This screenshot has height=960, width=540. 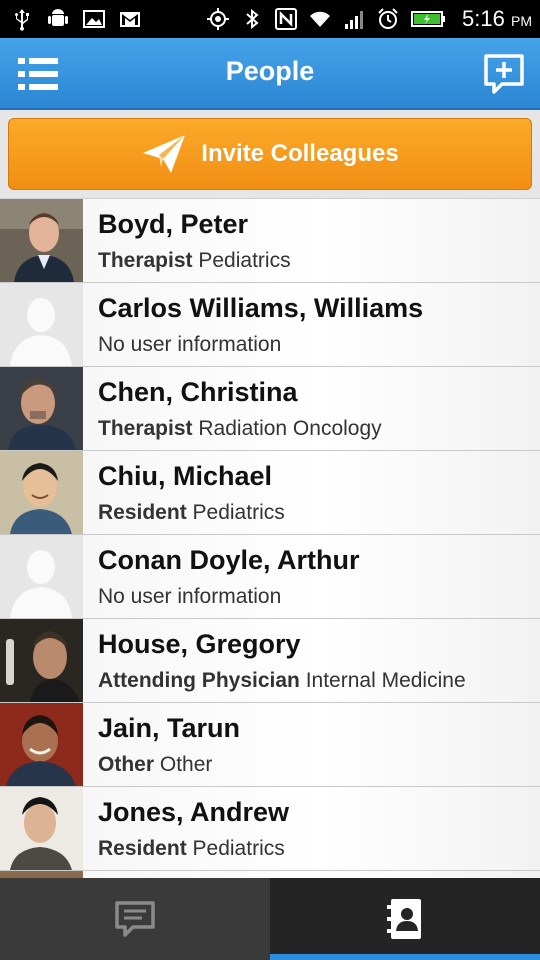 I want to click on nfc-icon, so click(x=286, y=19).